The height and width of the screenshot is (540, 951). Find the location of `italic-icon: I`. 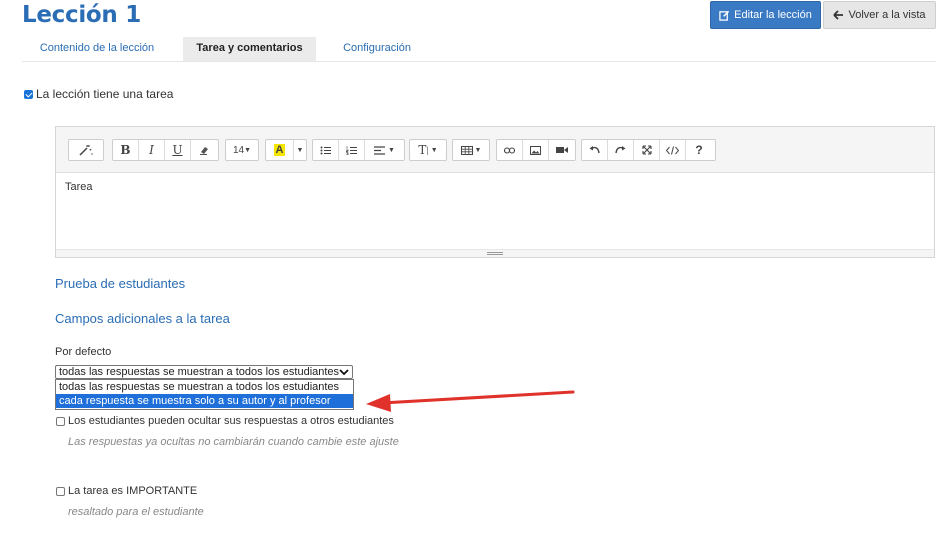

italic-icon: I is located at coordinates (151, 150).